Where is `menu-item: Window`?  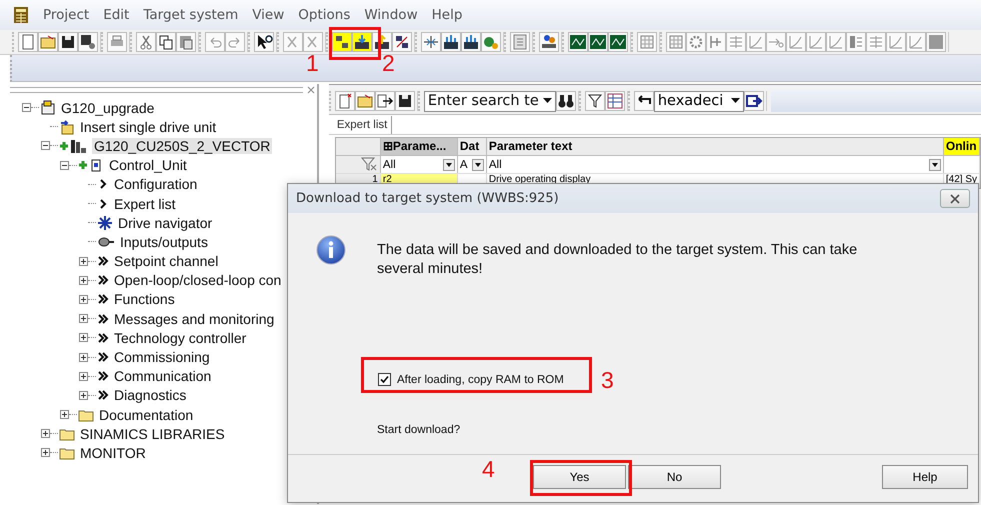 menu-item: Window is located at coordinates (391, 15).